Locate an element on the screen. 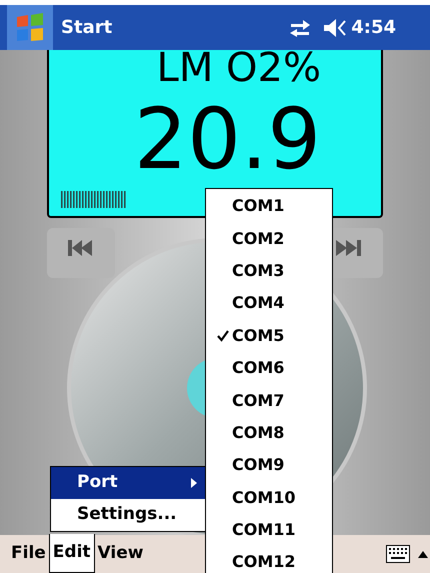 This screenshot has height=573, width=430. port-menu-item: COM9 is located at coordinates (269, 465).